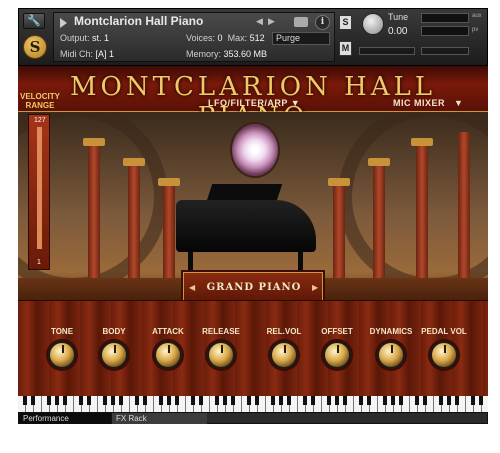 This screenshot has width=500, height=453. I want to click on knob-offset, so click(337, 355).